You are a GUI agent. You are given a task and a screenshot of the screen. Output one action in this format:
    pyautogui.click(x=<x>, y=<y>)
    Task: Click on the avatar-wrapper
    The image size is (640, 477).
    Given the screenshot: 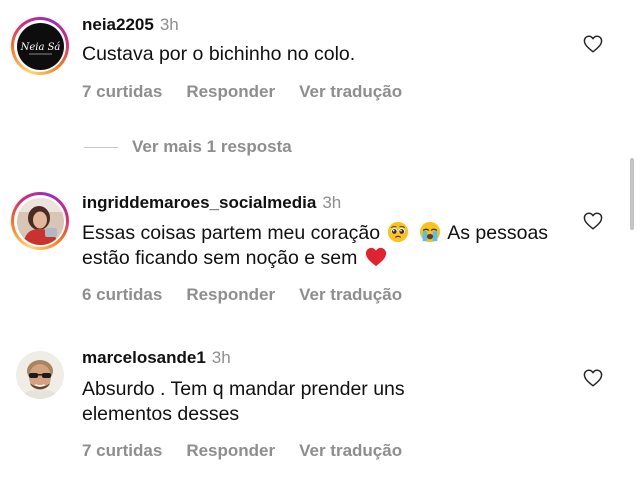 What is the action you would take?
    pyautogui.click(x=40, y=375)
    